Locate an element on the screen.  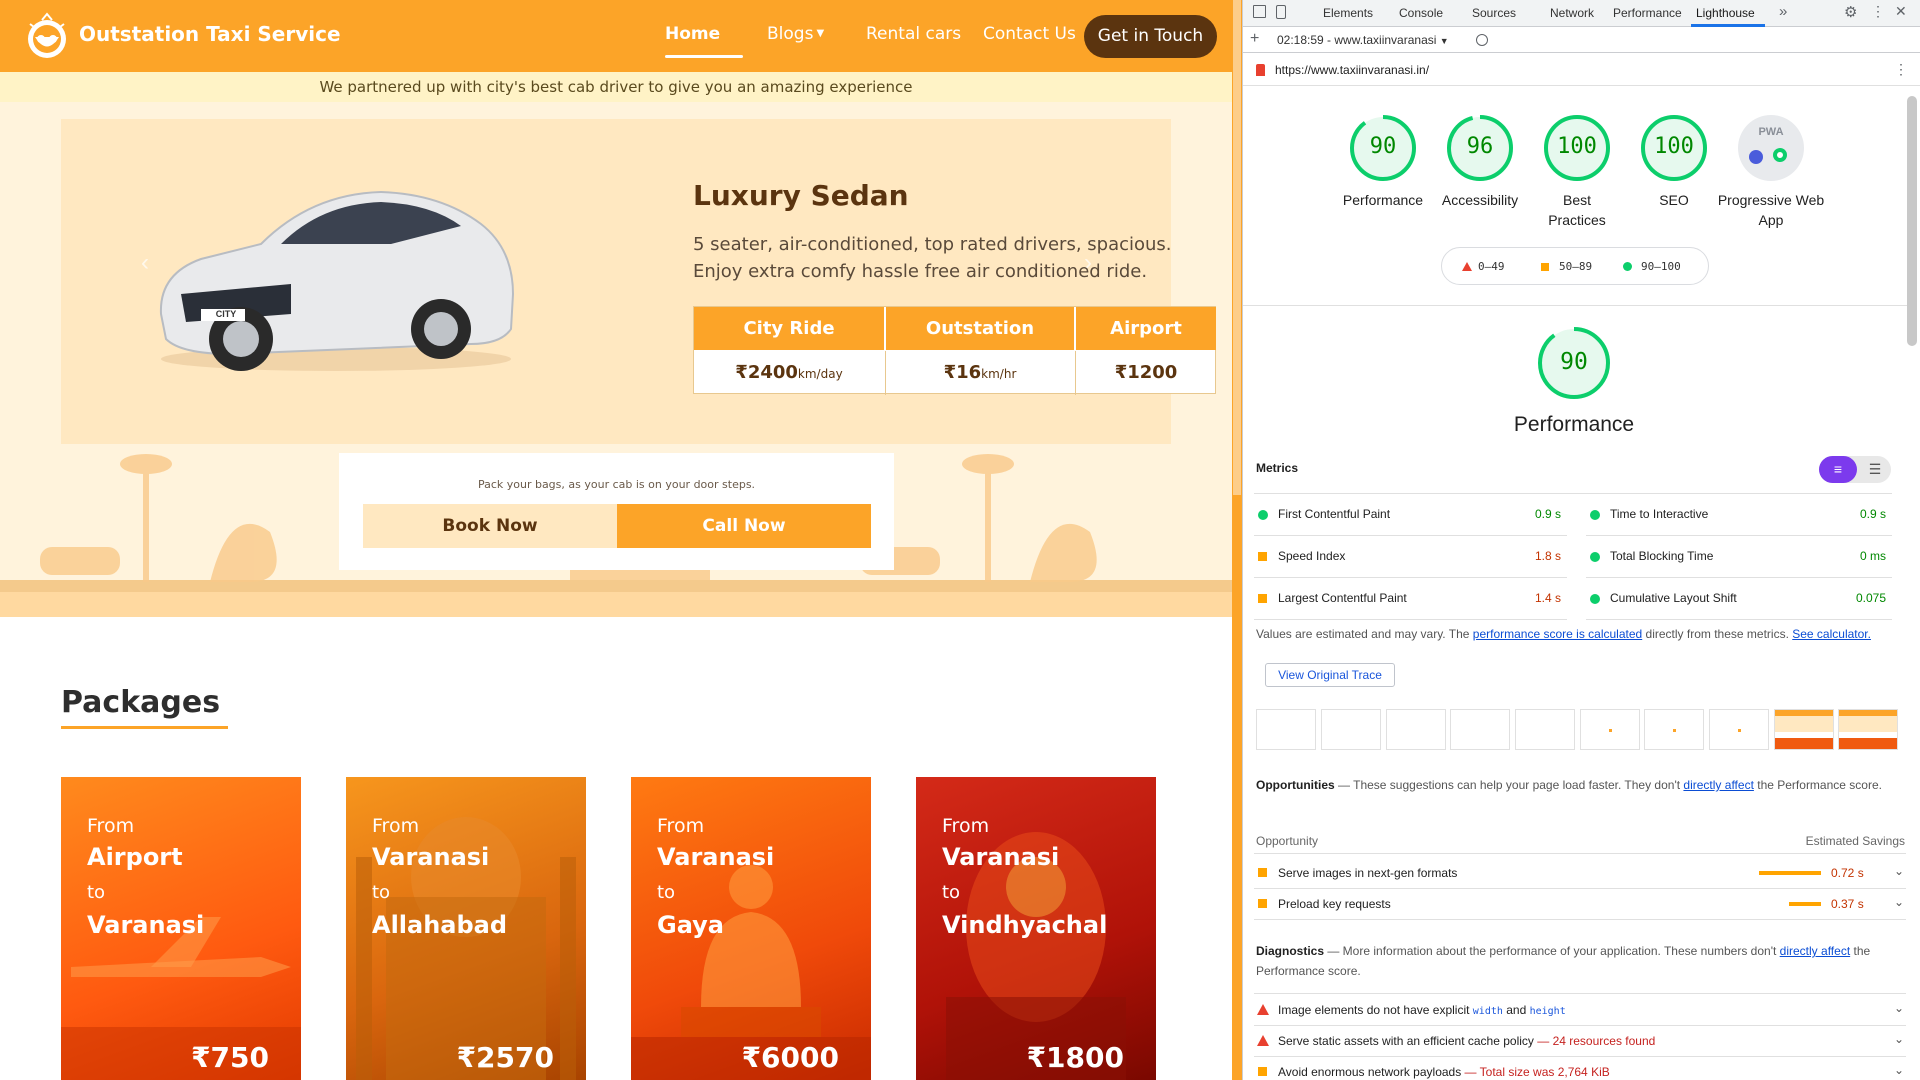
lighthouse-toolbar: + 02:18:59 - www.taxiinvaranasi ▼ is located at coordinates (1581, 40).